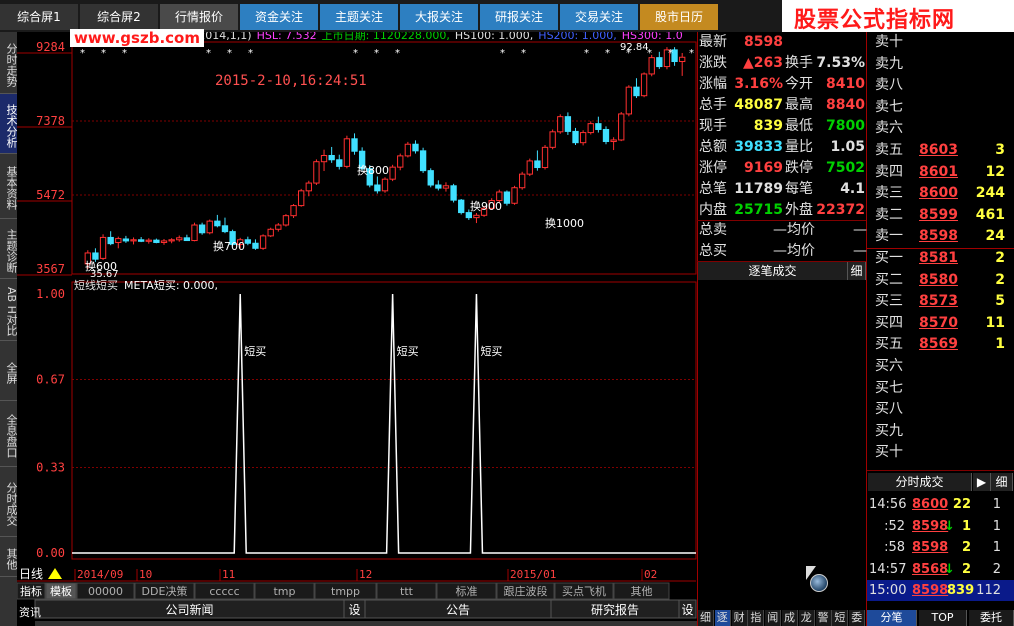 The image size is (1014, 626). What do you see at coordinates (9, 371) in the screenshot?
I see `left-tab-6: 全屏` at bounding box center [9, 371].